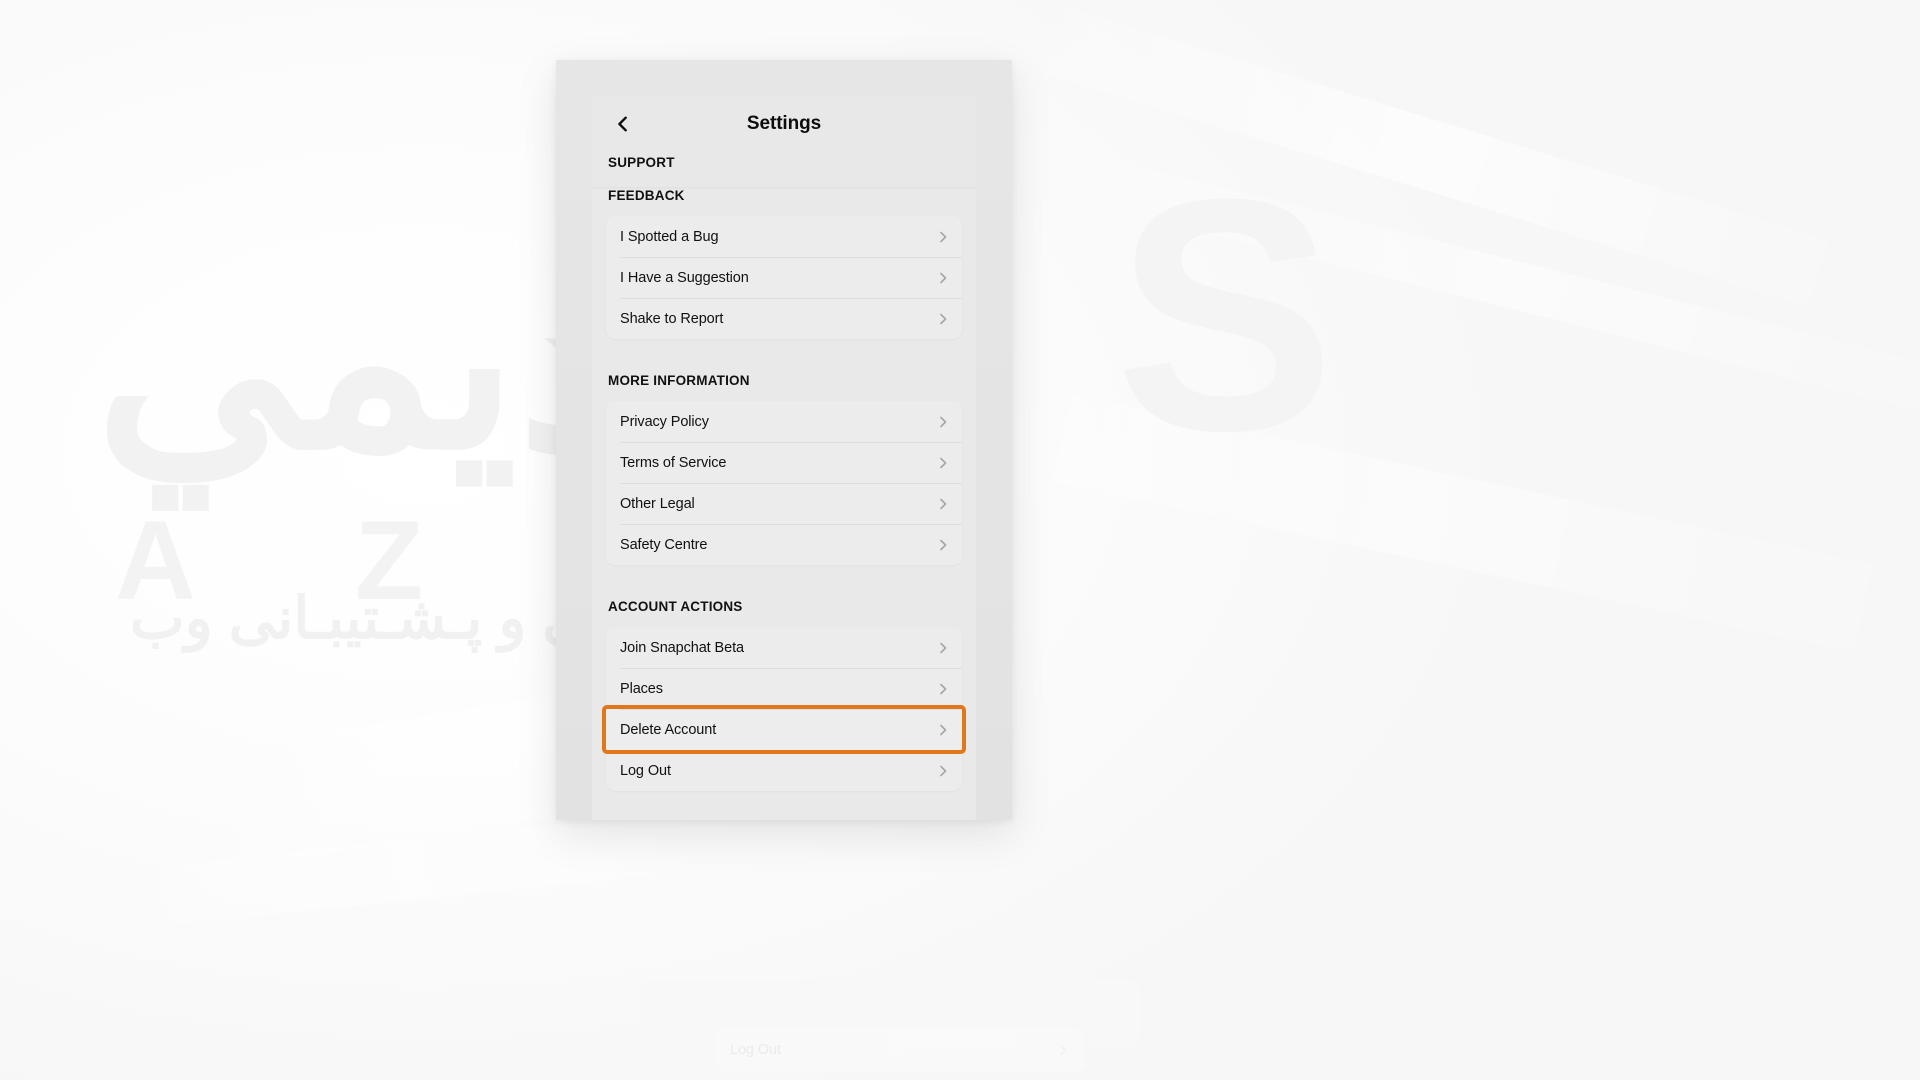 This screenshot has height=1080, width=1920. I want to click on row-label: Safety Centre, so click(664, 544).